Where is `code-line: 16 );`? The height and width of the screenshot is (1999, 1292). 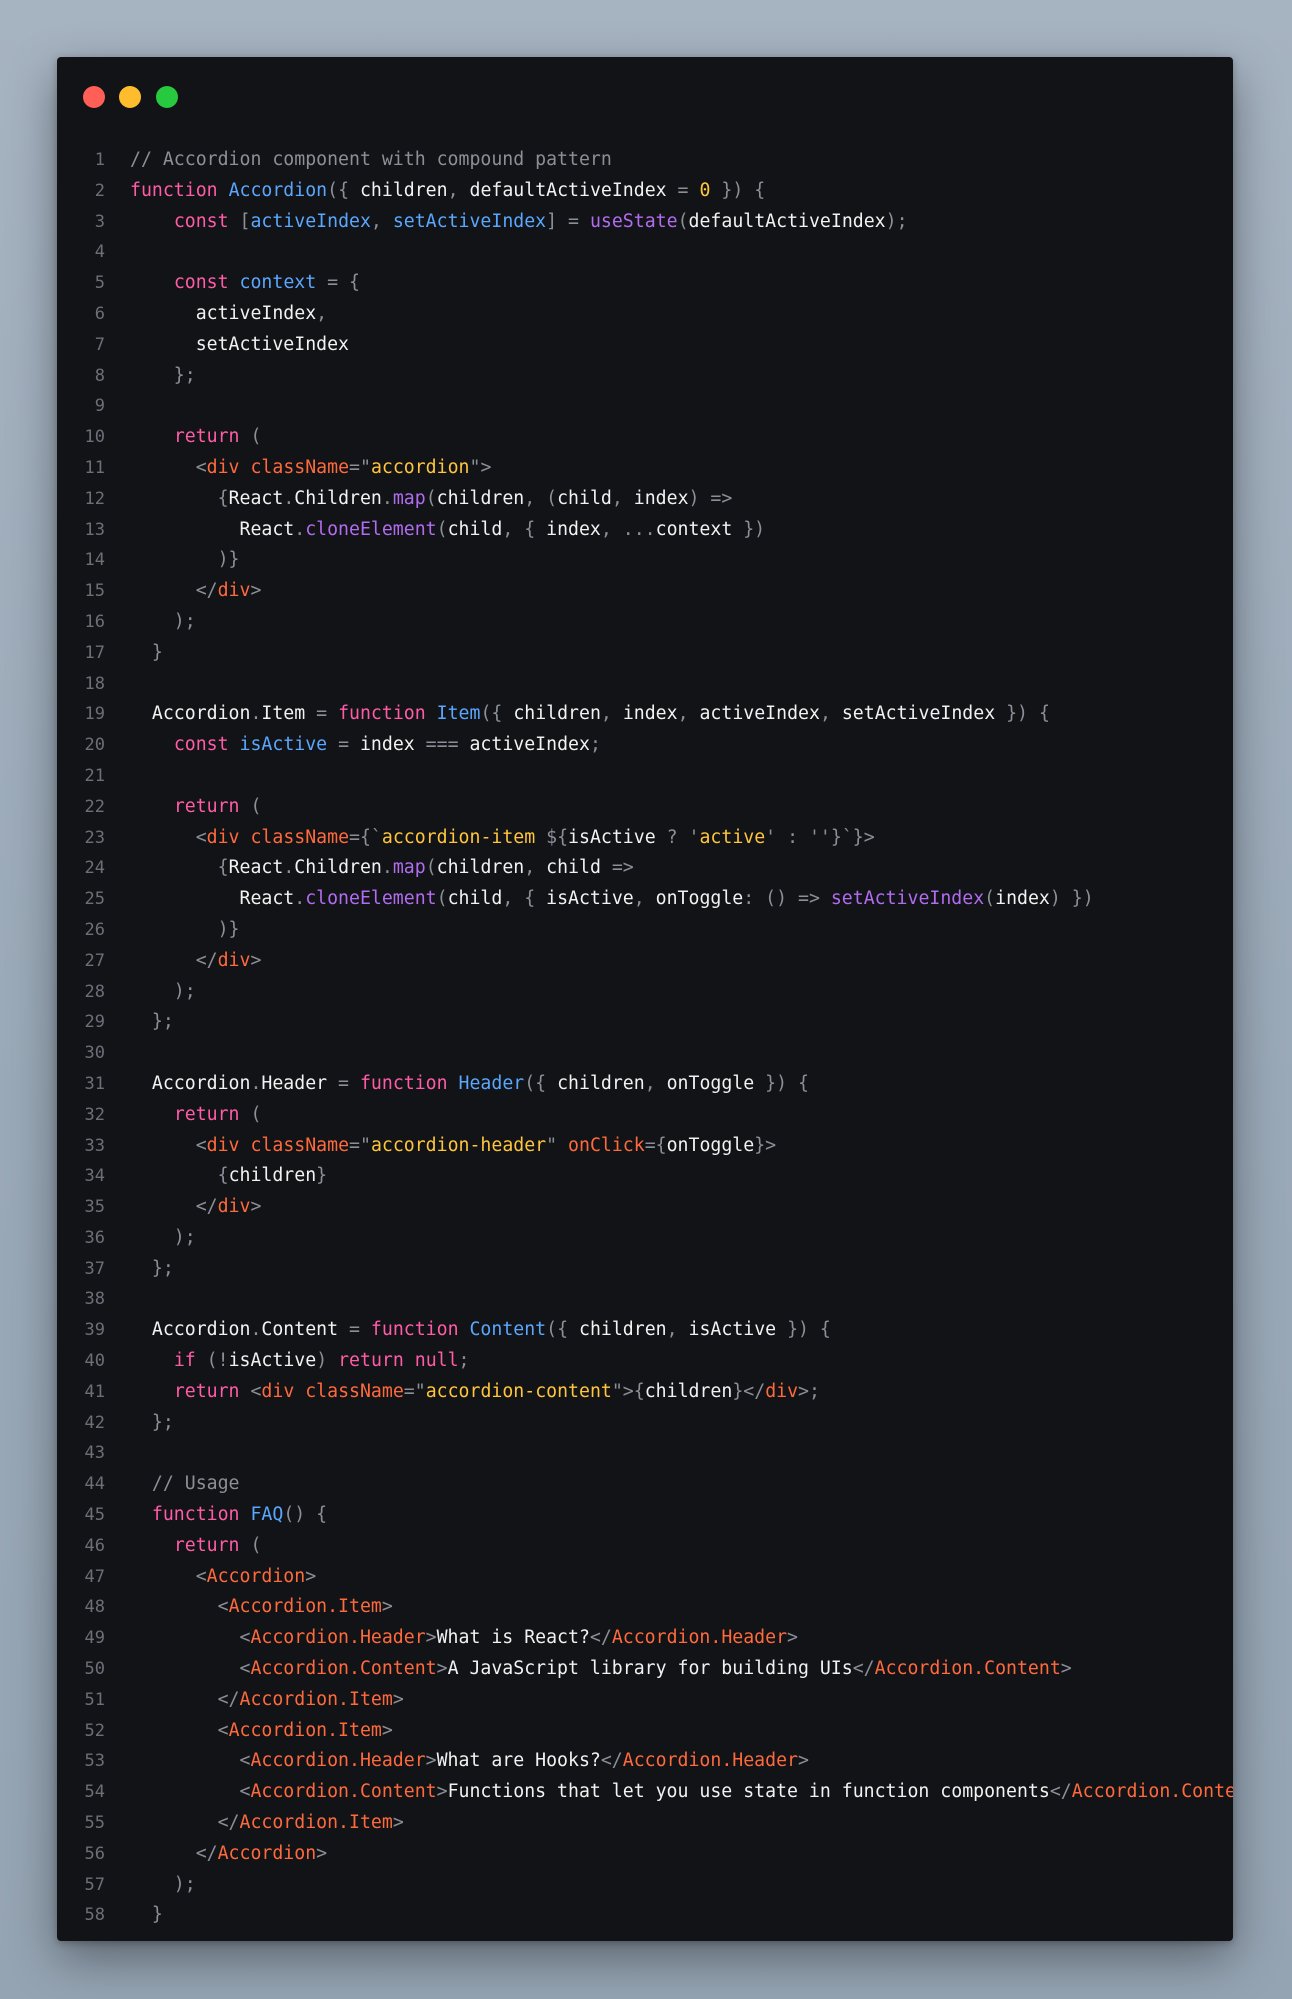
code-line: 16 ); is located at coordinates (645, 622).